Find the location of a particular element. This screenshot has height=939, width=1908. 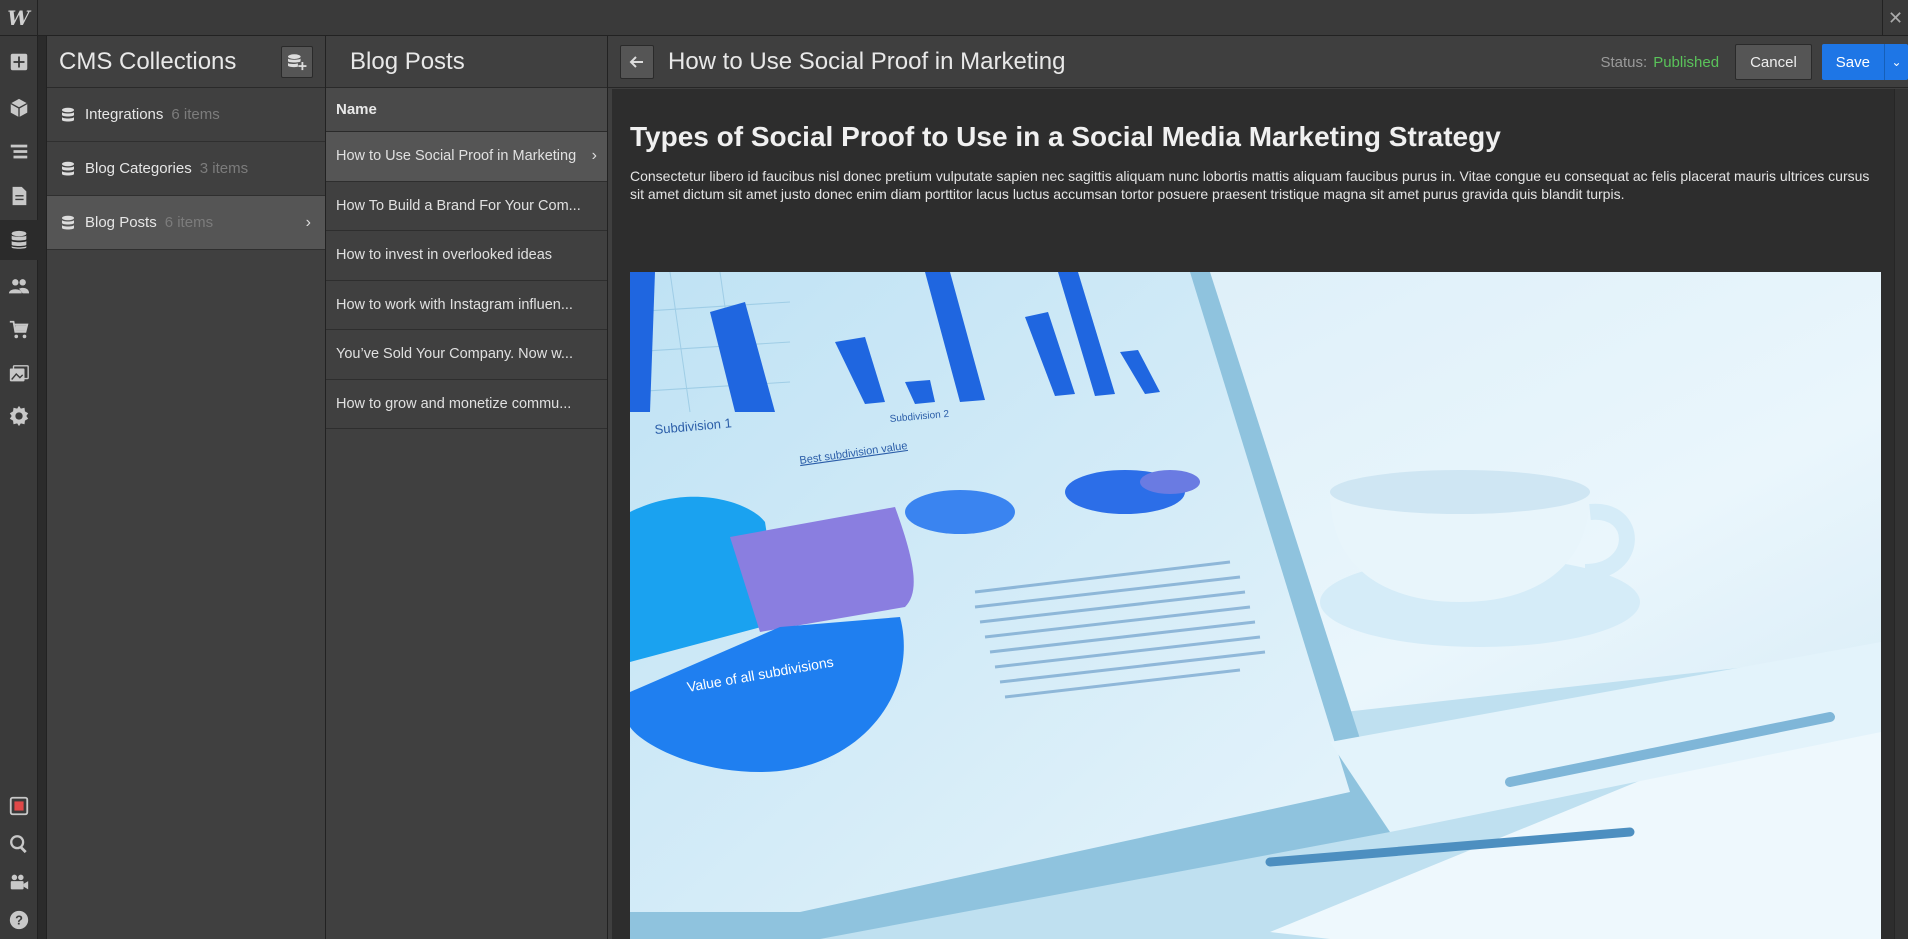

collection-count: 3 items is located at coordinates (224, 168).